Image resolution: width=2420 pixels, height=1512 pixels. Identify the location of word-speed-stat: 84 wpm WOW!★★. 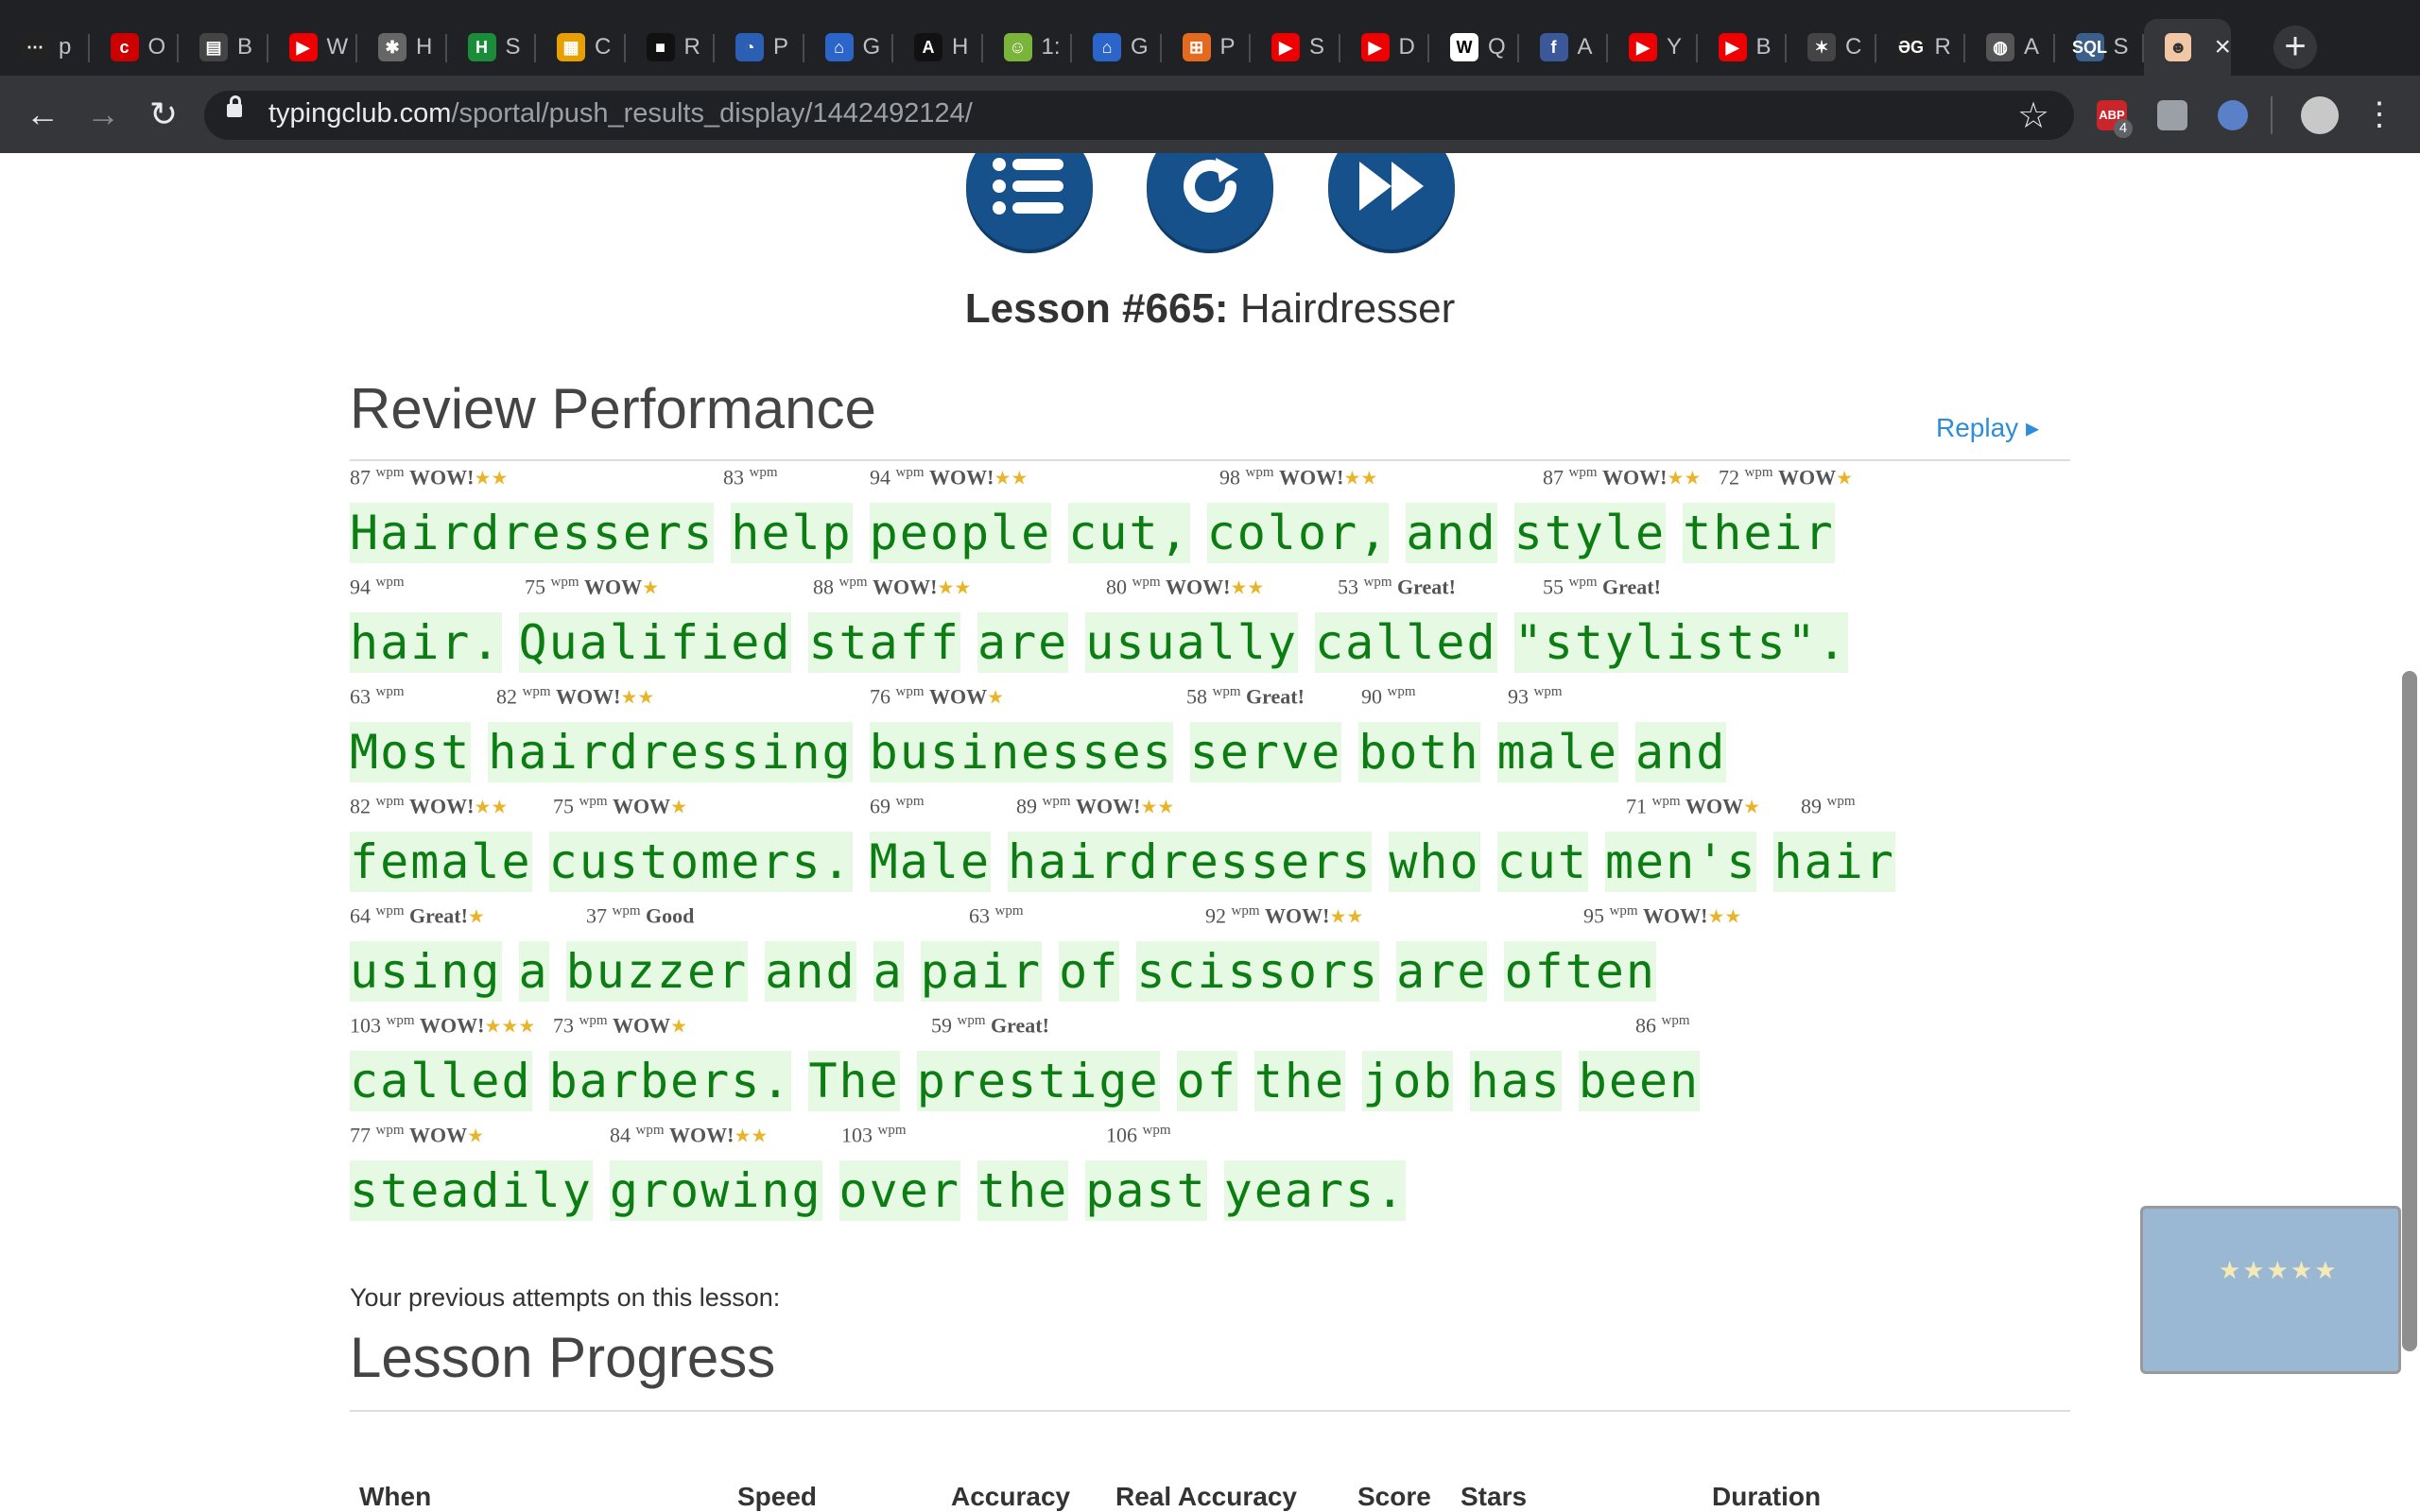
(689, 1135).